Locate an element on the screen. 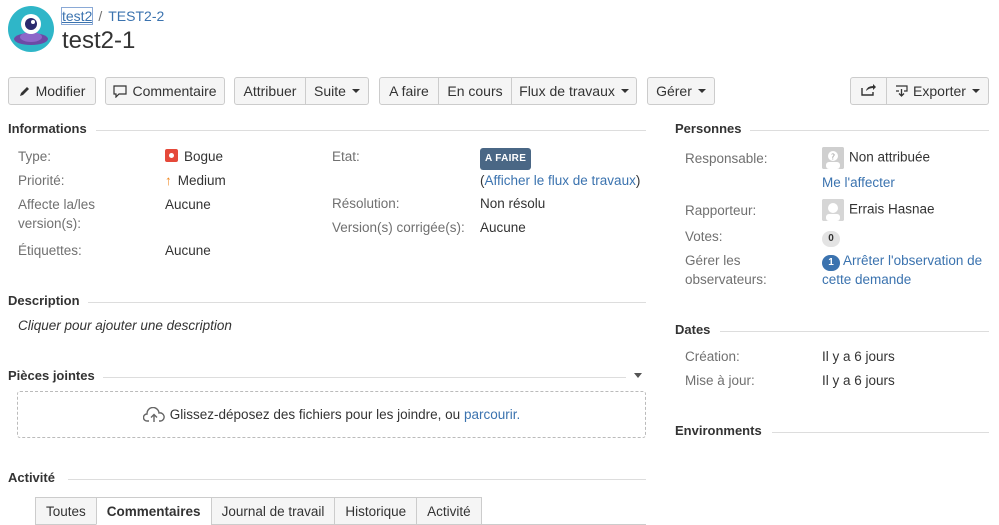 Image resolution: width=999 pixels, height=525 pixels. workflow-button-label: Flux de travaux is located at coordinates (567, 91).